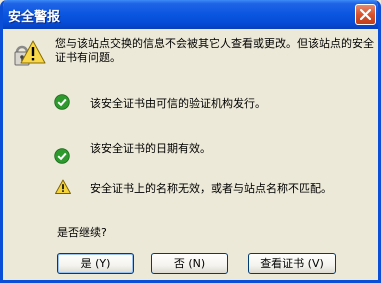 This screenshot has width=381, height=283. I want to click on no-button: 否 (N), so click(189, 263).